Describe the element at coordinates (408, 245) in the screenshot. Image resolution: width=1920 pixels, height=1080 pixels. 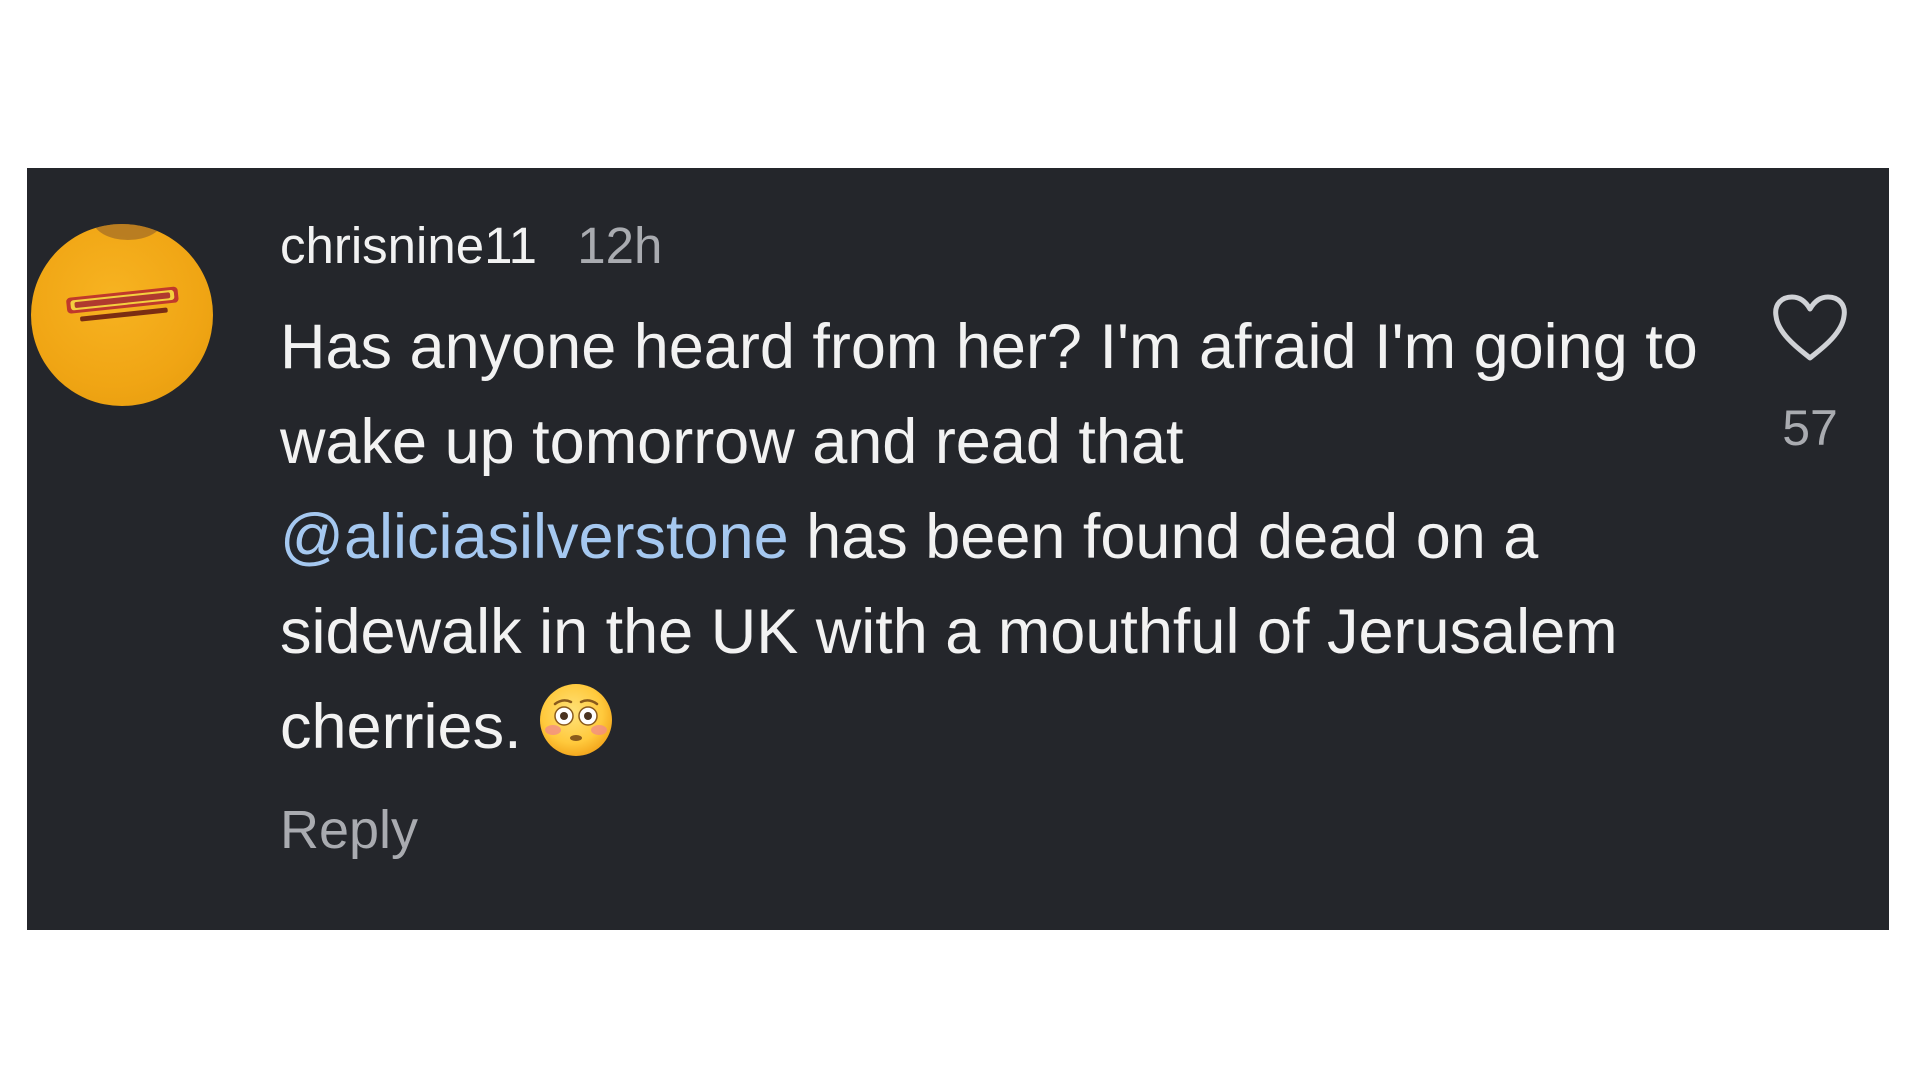
I see `username: chrisnine11` at that location.